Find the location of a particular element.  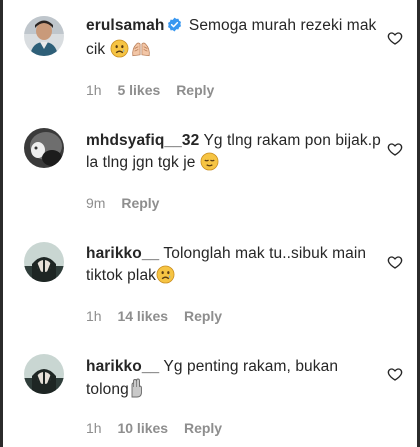

profile-photo-man-icon is located at coordinates (44, 36).